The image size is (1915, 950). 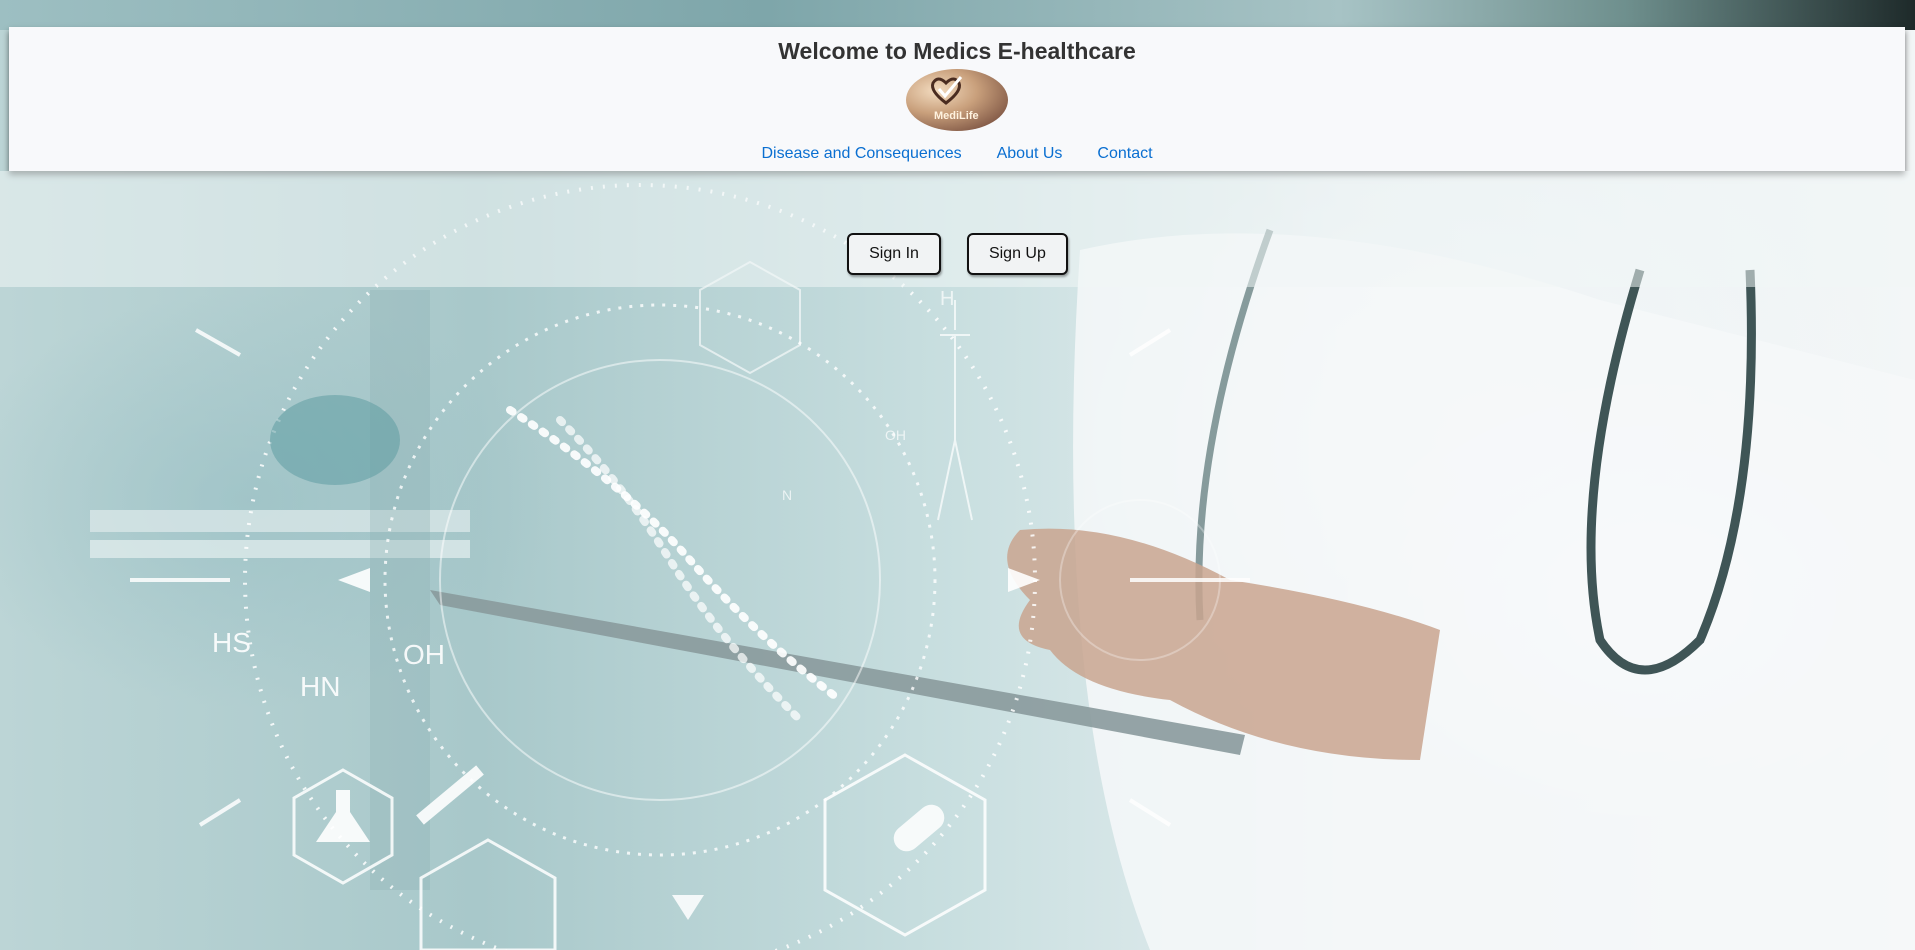 What do you see at coordinates (894, 254) in the screenshot?
I see `sign-in-button: Sign In` at bounding box center [894, 254].